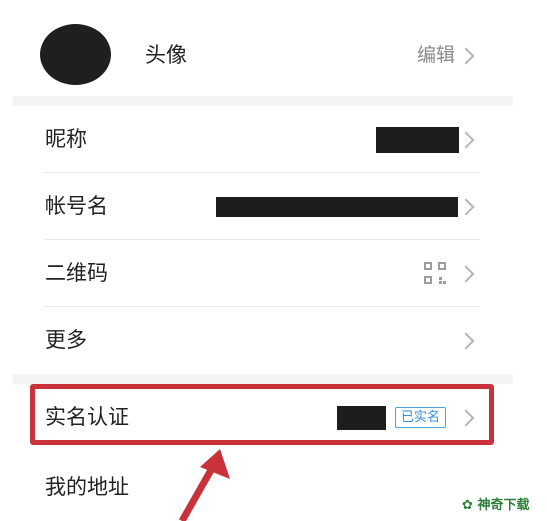 The image size is (547, 521). I want to click on account-name-value-redacted, so click(337, 207).